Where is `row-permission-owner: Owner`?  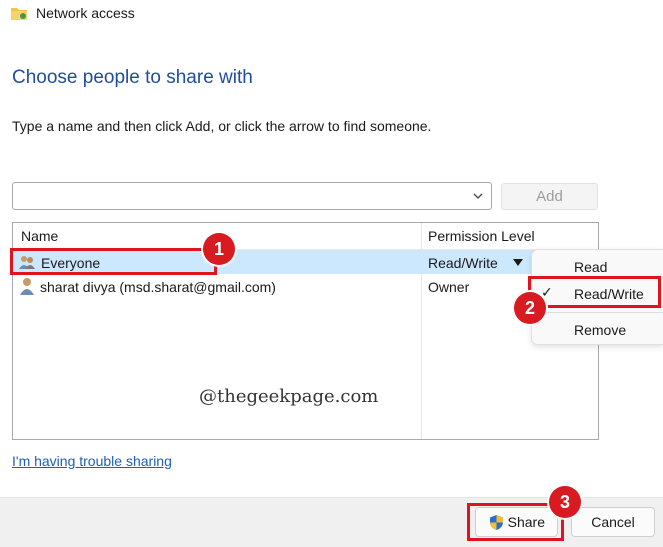
row-permission-owner: Owner is located at coordinates (449, 287).